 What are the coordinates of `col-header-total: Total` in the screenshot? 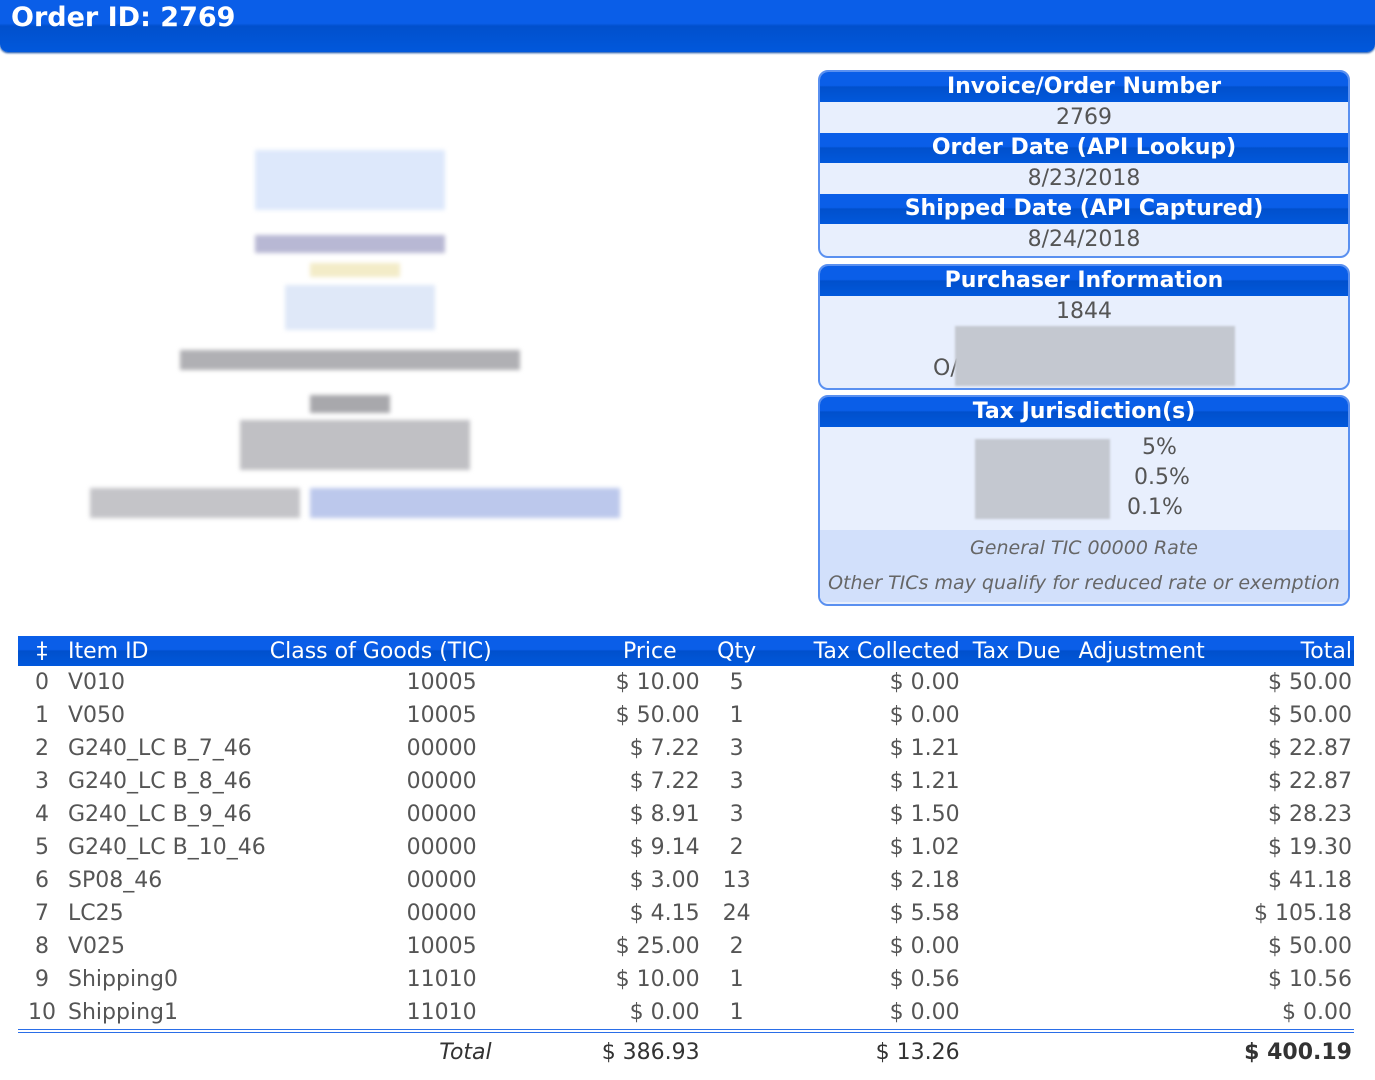 It's located at (1283, 651).